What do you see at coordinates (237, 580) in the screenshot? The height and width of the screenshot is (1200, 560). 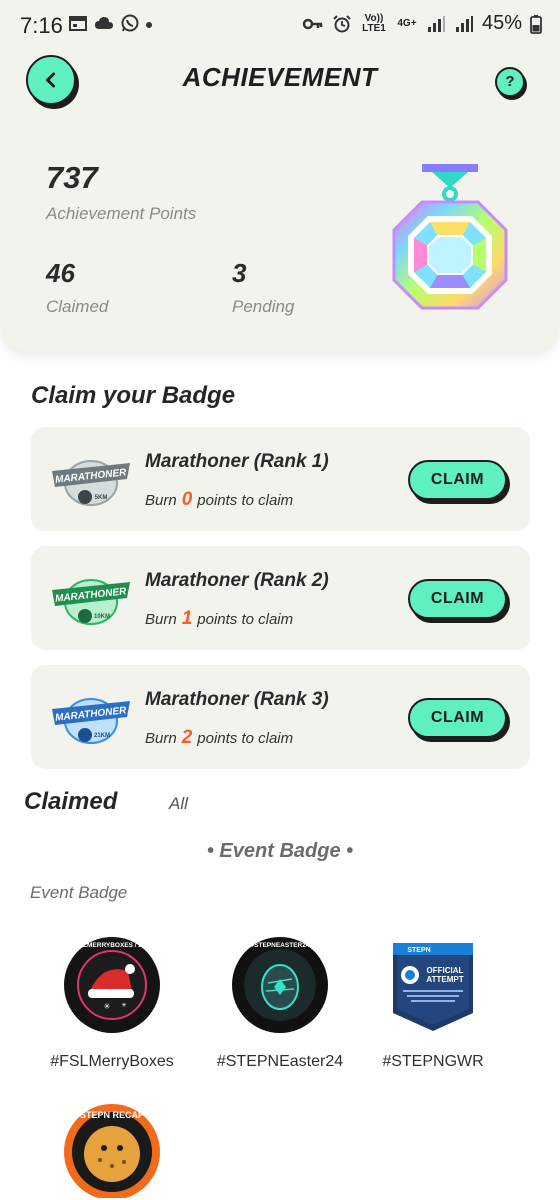 I see `claim-title: Marathoner (Rank 2)` at bounding box center [237, 580].